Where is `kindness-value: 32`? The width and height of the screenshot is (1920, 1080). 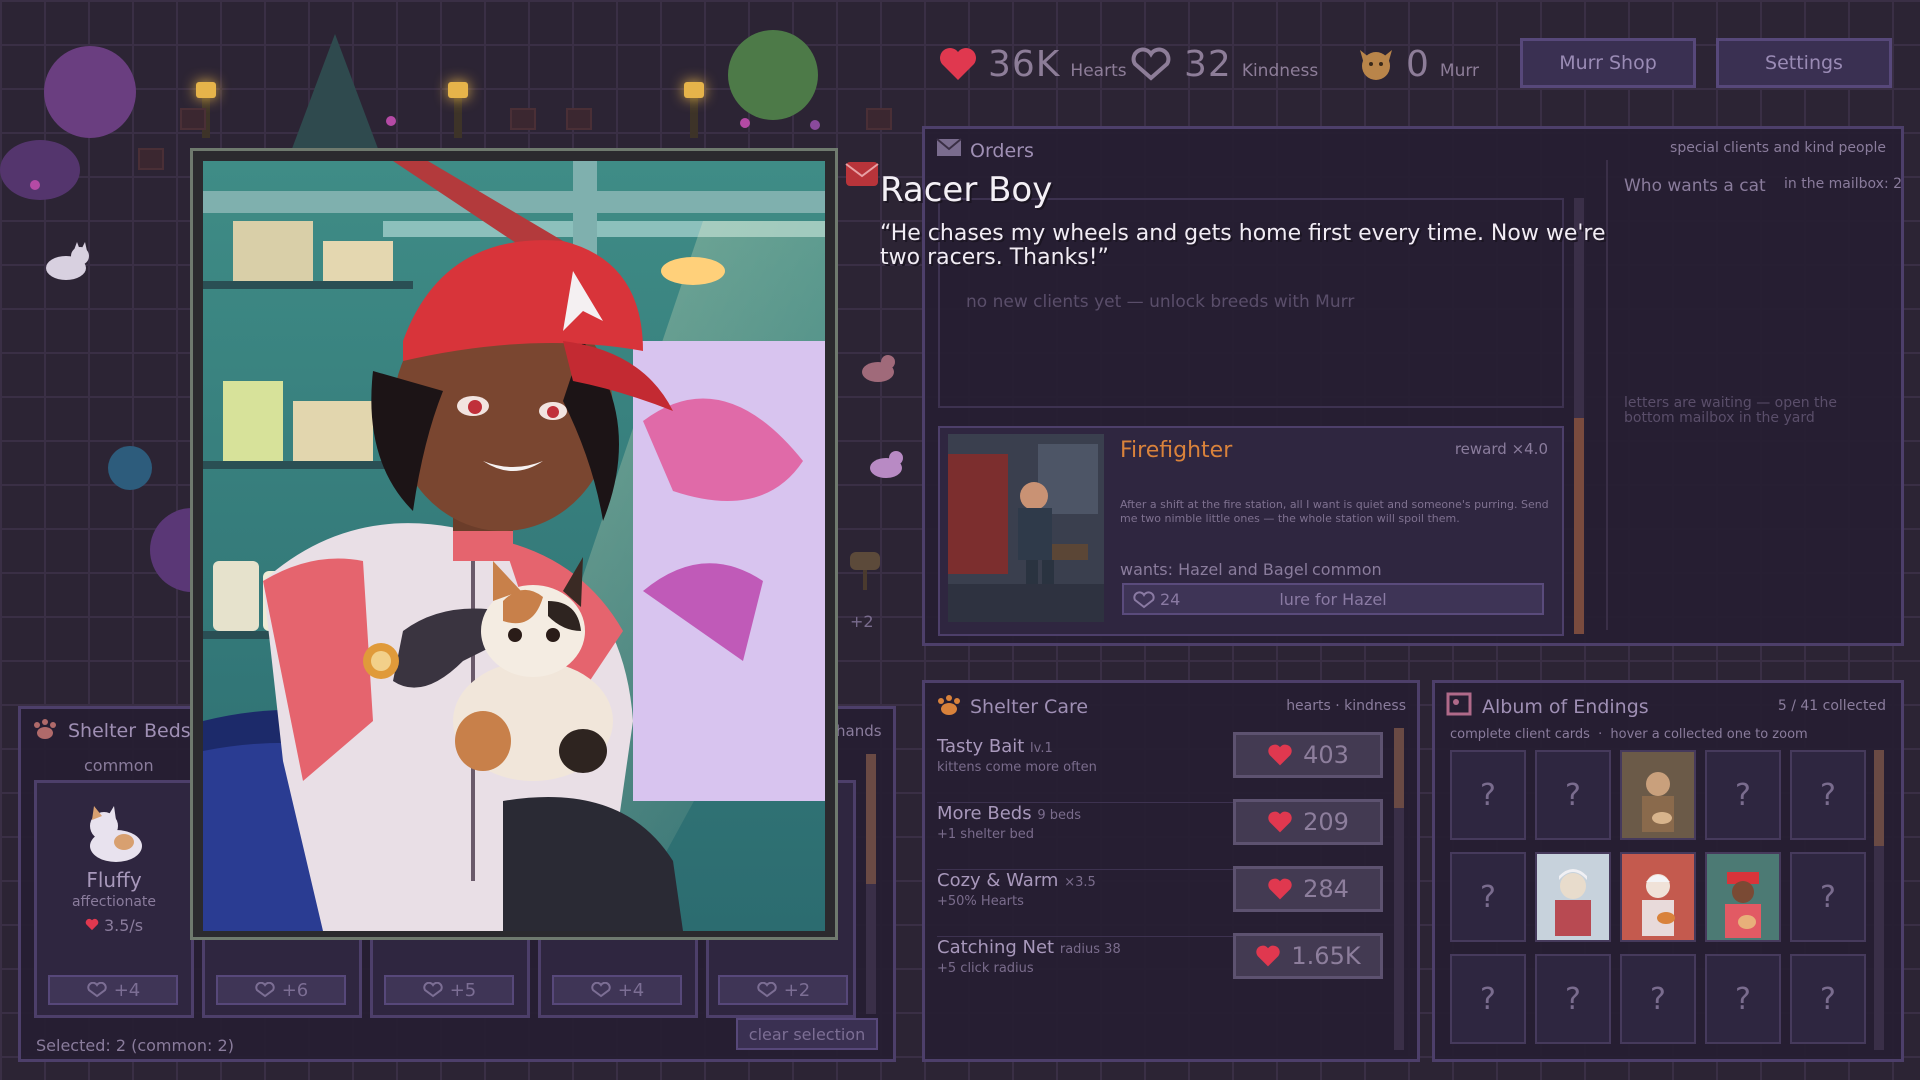 kindness-value: 32 is located at coordinates (1208, 64).